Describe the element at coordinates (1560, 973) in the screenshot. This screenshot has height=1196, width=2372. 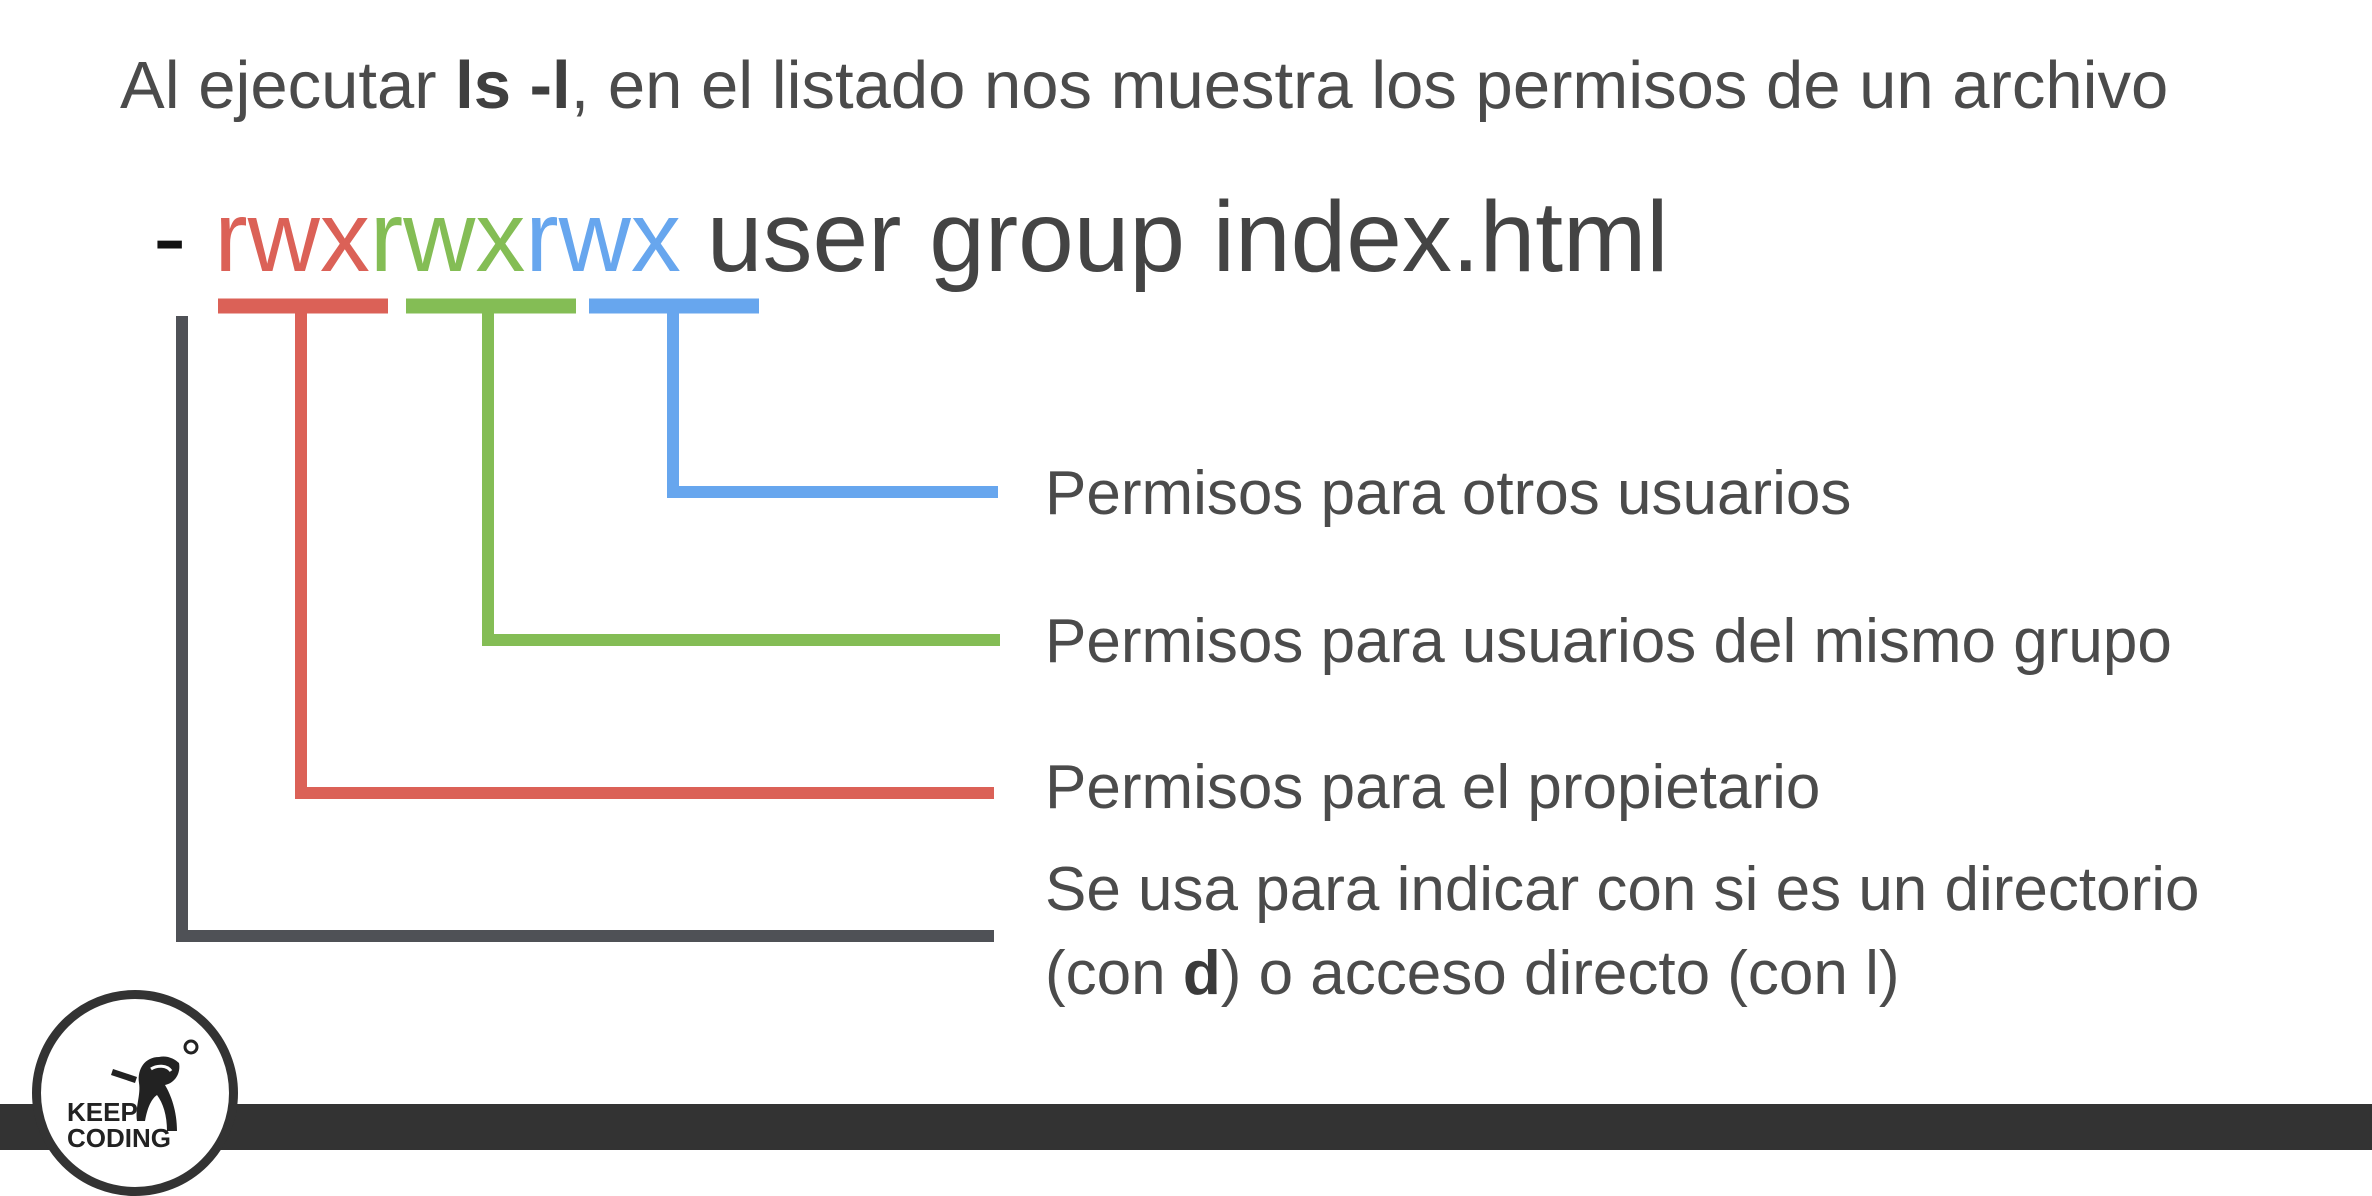
I see `label-type-line2-c: ) o acceso directo (con l)` at that location.